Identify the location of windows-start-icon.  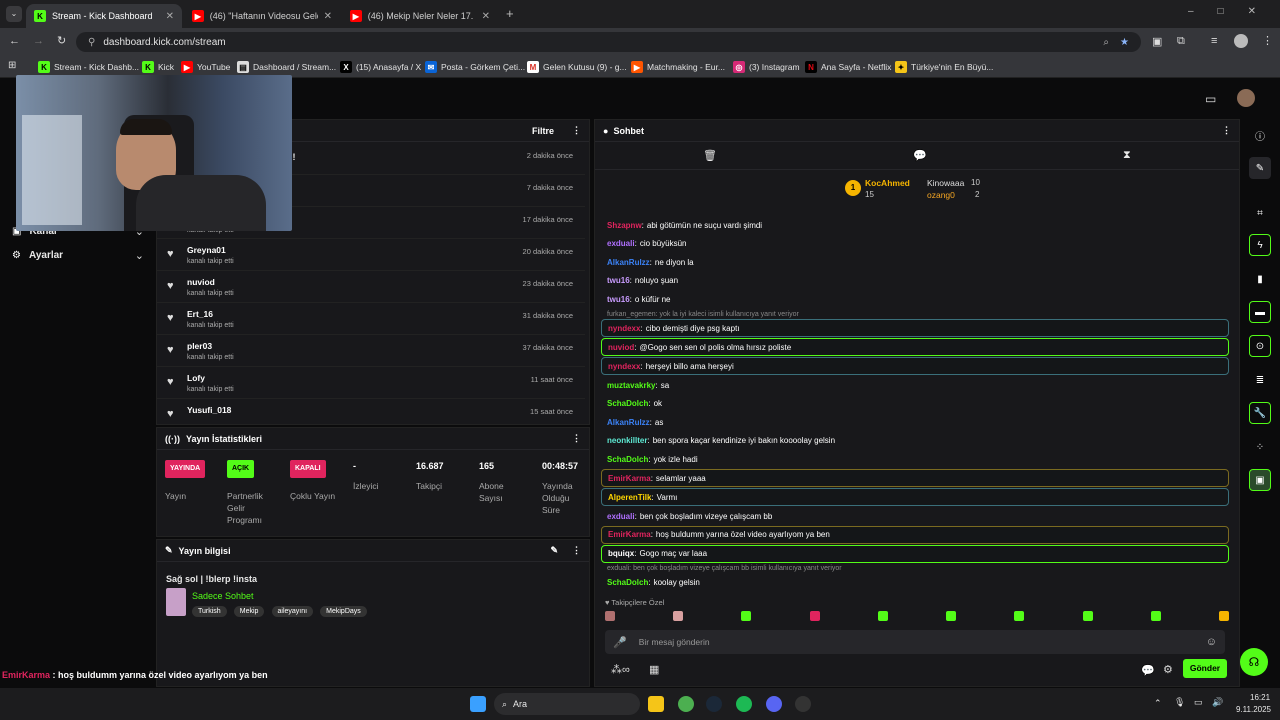
(478, 704).